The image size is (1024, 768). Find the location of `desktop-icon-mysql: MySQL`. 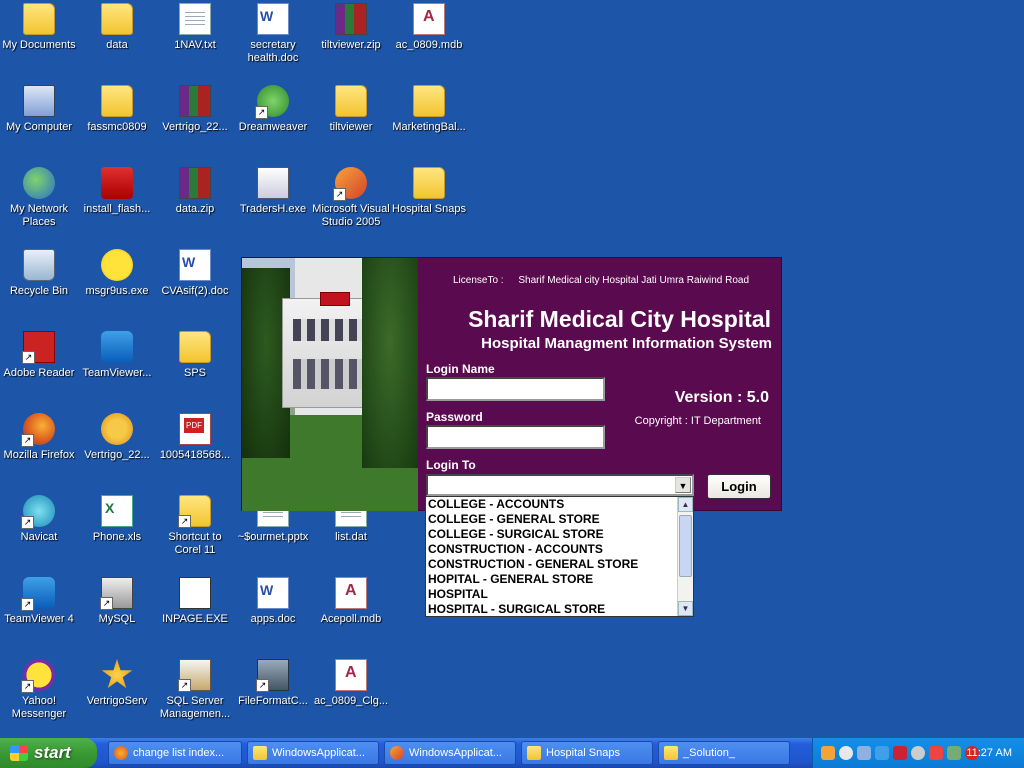

desktop-icon-mysql: MySQL is located at coordinates (117, 601).